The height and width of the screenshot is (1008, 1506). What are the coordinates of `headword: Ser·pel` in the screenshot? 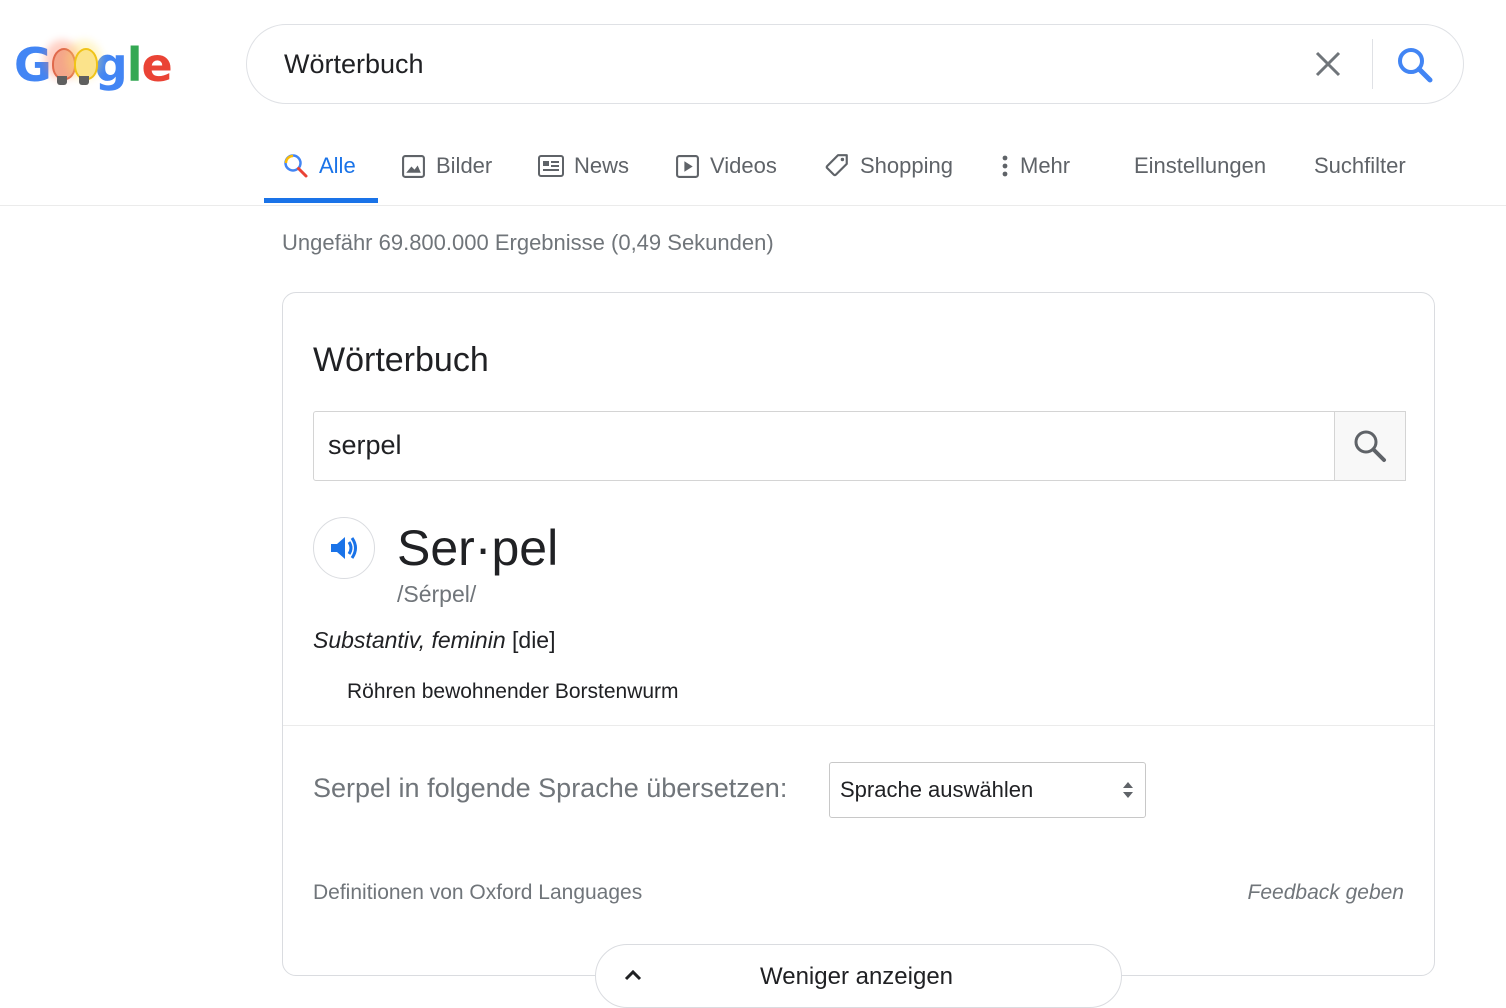 It's located at (478, 548).